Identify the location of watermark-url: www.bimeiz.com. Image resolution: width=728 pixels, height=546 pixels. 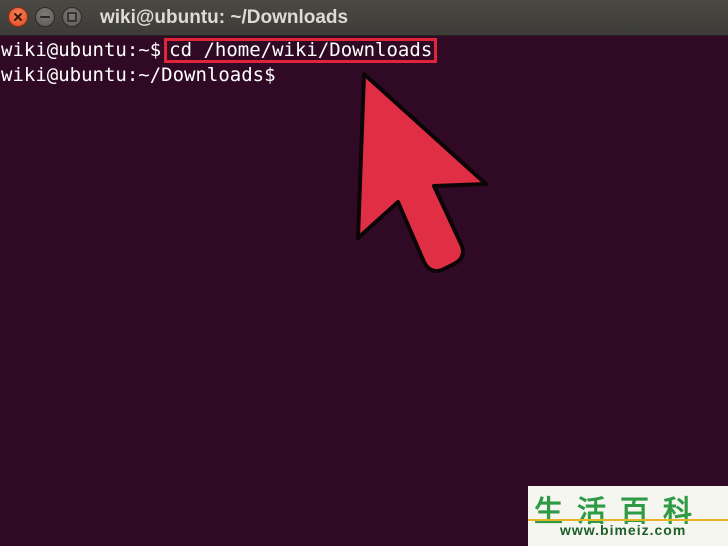
(623, 530).